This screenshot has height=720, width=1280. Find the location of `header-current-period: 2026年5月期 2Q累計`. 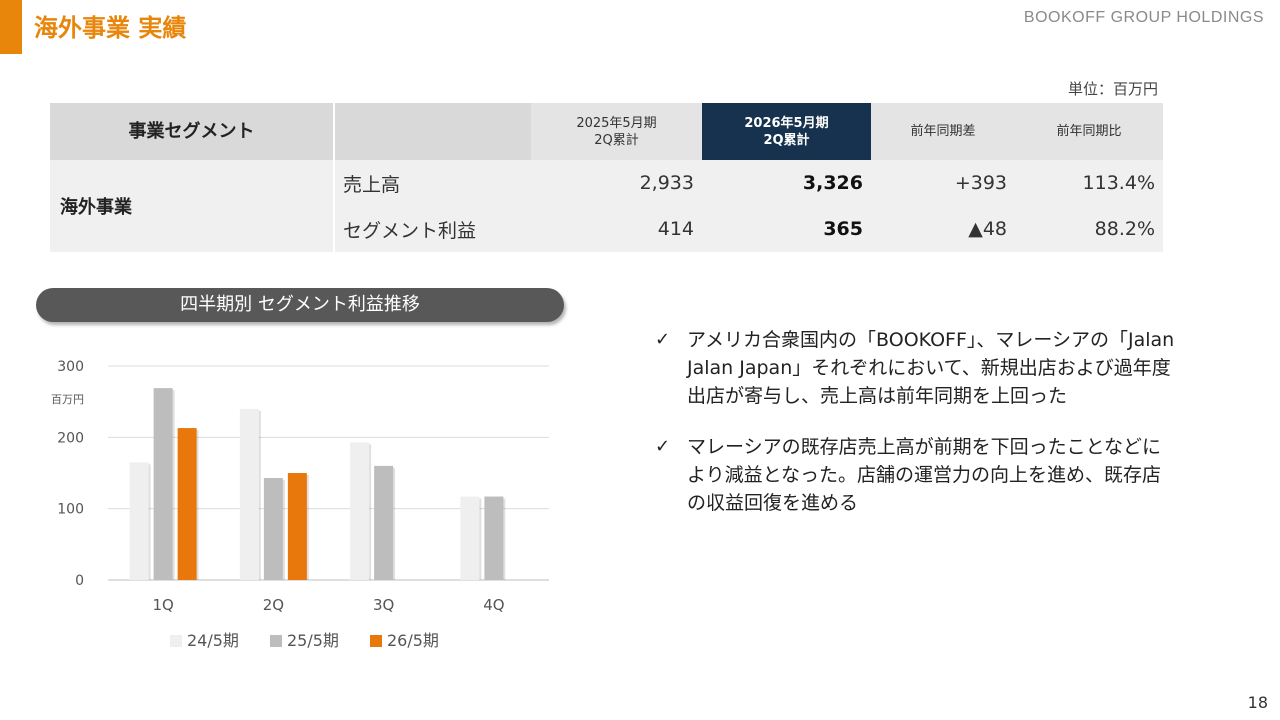

header-current-period: 2026年5月期 2Q累計 is located at coordinates (786, 131).